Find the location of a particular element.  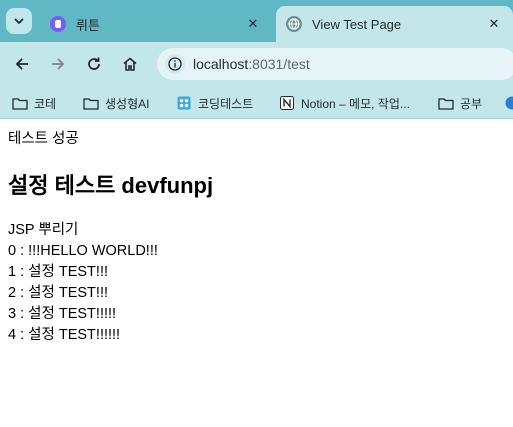

list-item: 2 : 설정 TEST!!! is located at coordinates (58, 293).